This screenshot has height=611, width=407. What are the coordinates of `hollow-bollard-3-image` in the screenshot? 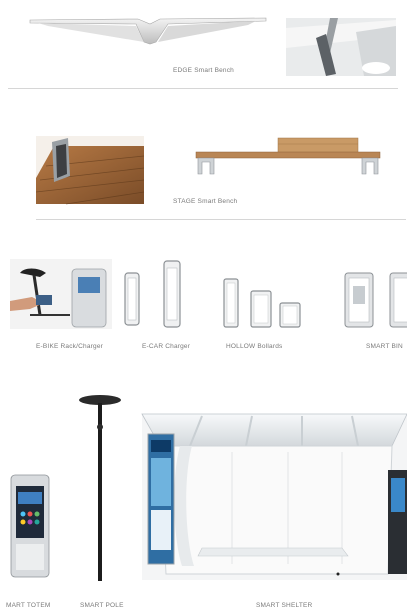 It's located at (290, 315).